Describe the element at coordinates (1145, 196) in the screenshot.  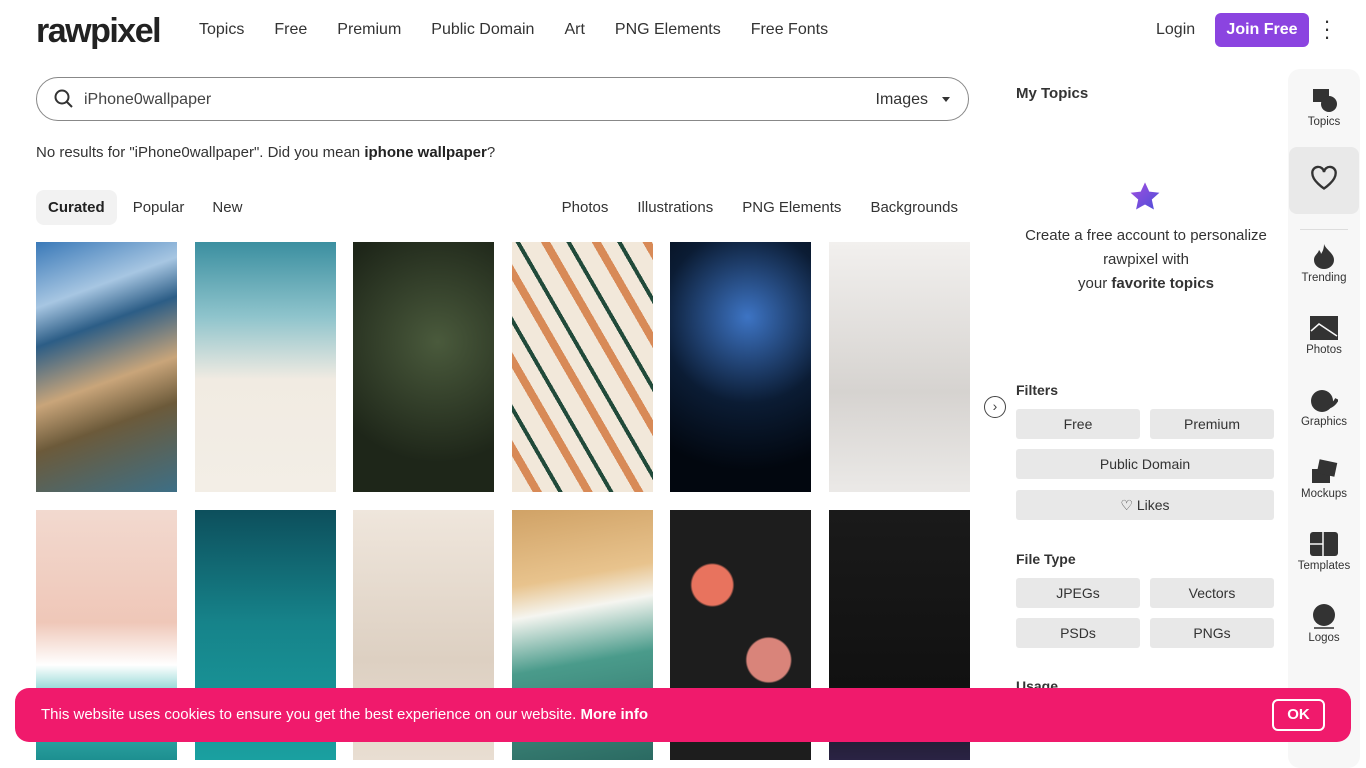
I see `star-icon` at that location.